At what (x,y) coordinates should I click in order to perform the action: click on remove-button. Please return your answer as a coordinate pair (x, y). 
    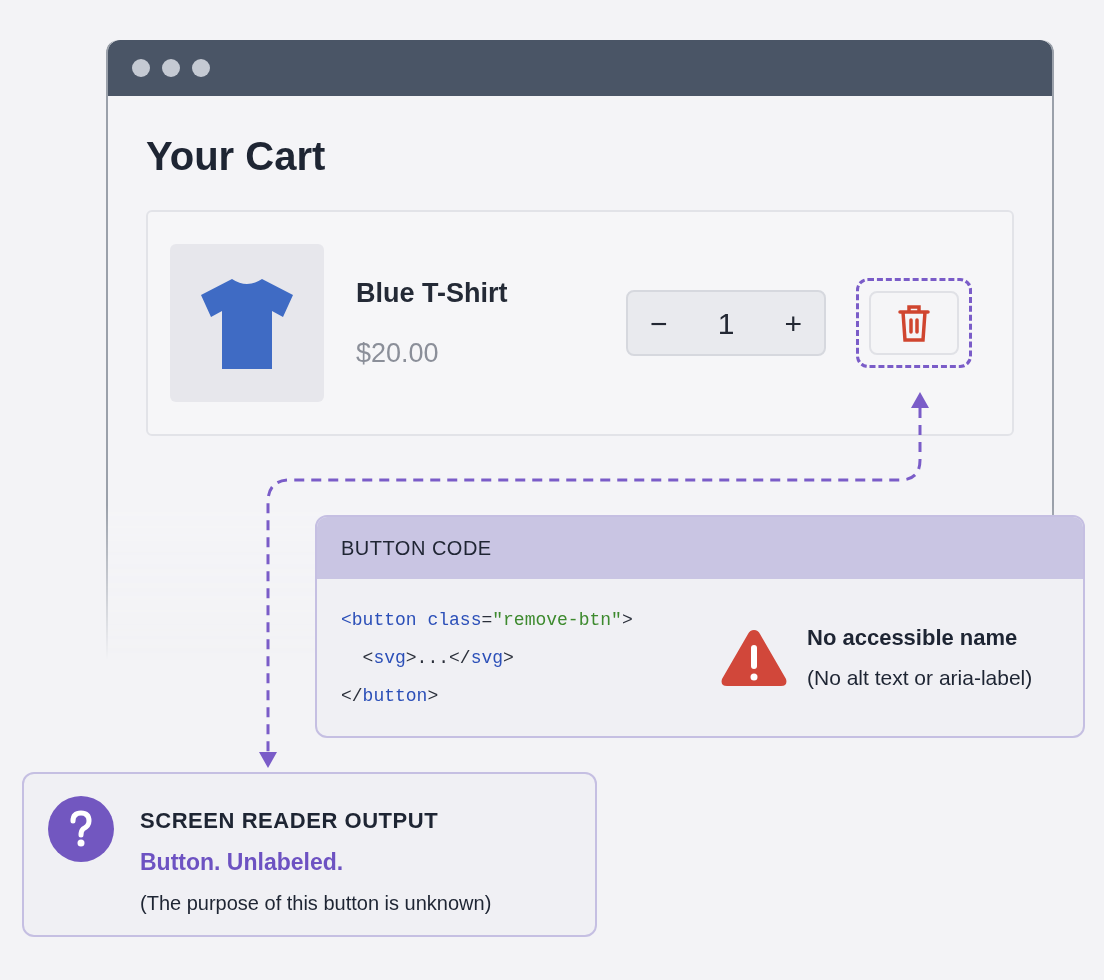
    Looking at the image, I should click on (914, 323).